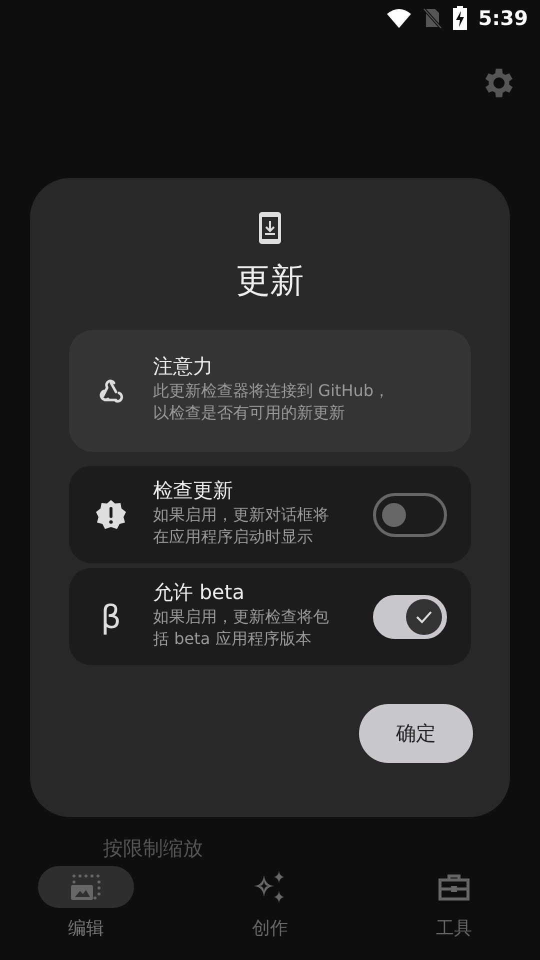 Image resolution: width=540 pixels, height=960 pixels. What do you see at coordinates (111, 617) in the screenshot?
I see `beta-symbol: β` at bounding box center [111, 617].